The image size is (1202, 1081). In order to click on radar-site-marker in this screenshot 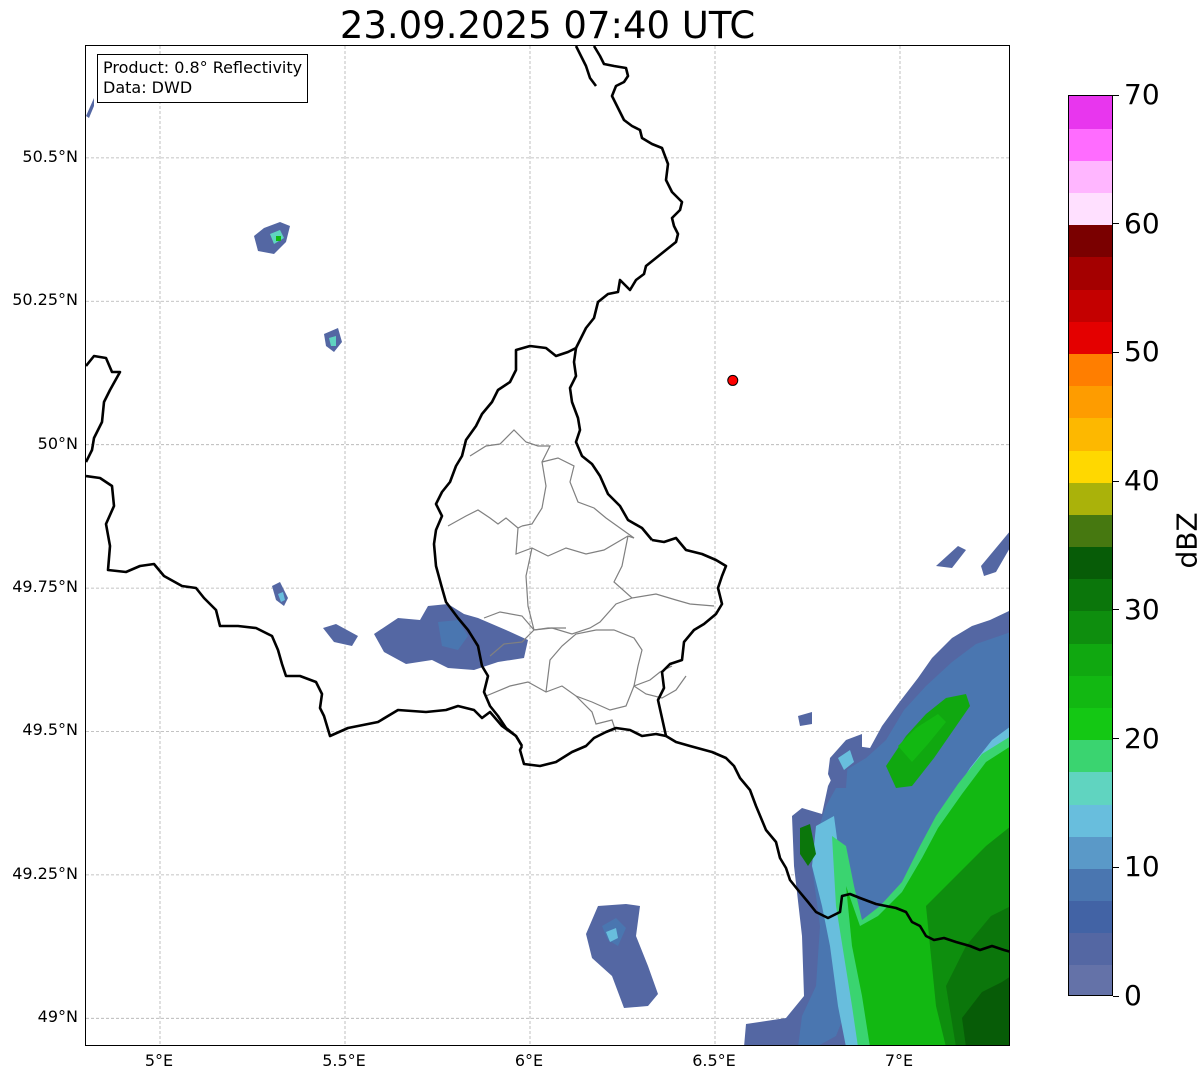, I will do `click(733, 380)`.